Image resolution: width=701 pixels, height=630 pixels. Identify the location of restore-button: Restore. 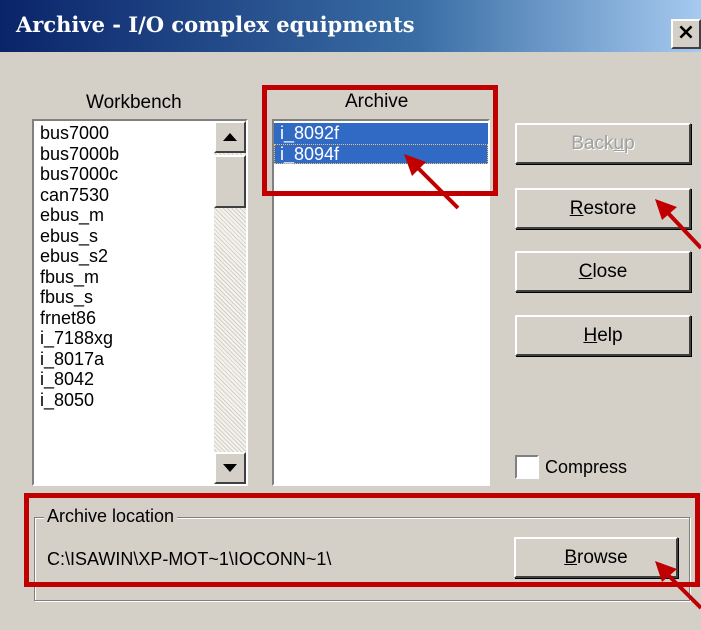
(603, 208).